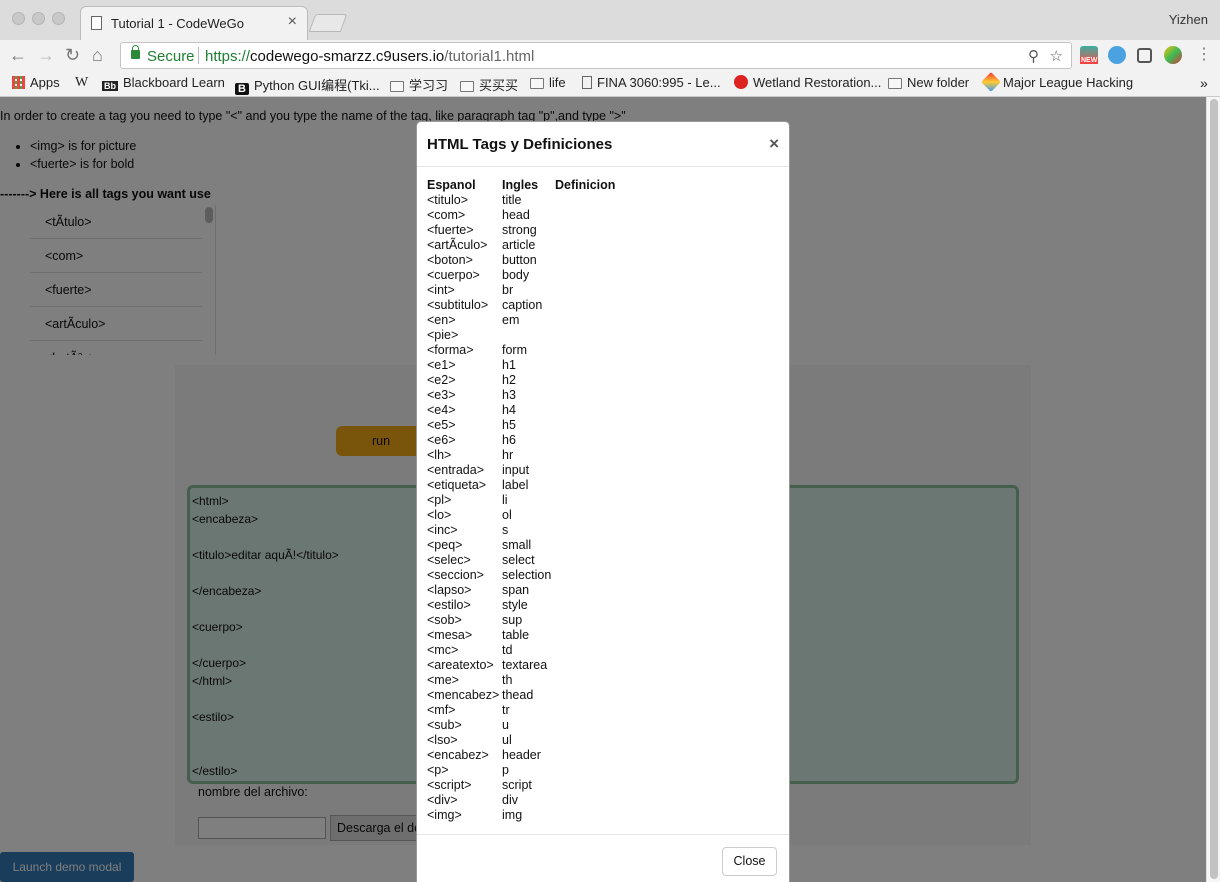 The image size is (1220, 882). Describe the element at coordinates (36, 82) in the screenshot. I see `bookmark-apps: Apps` at that location.